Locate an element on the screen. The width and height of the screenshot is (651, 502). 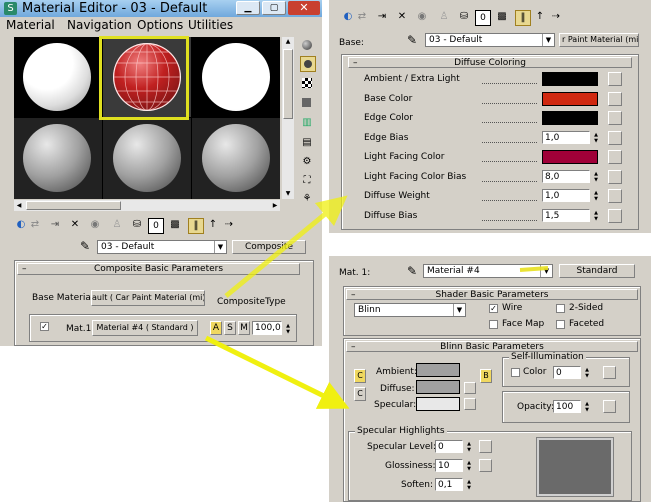
options-icon: ⚙ is located at coordinates (307, 162).